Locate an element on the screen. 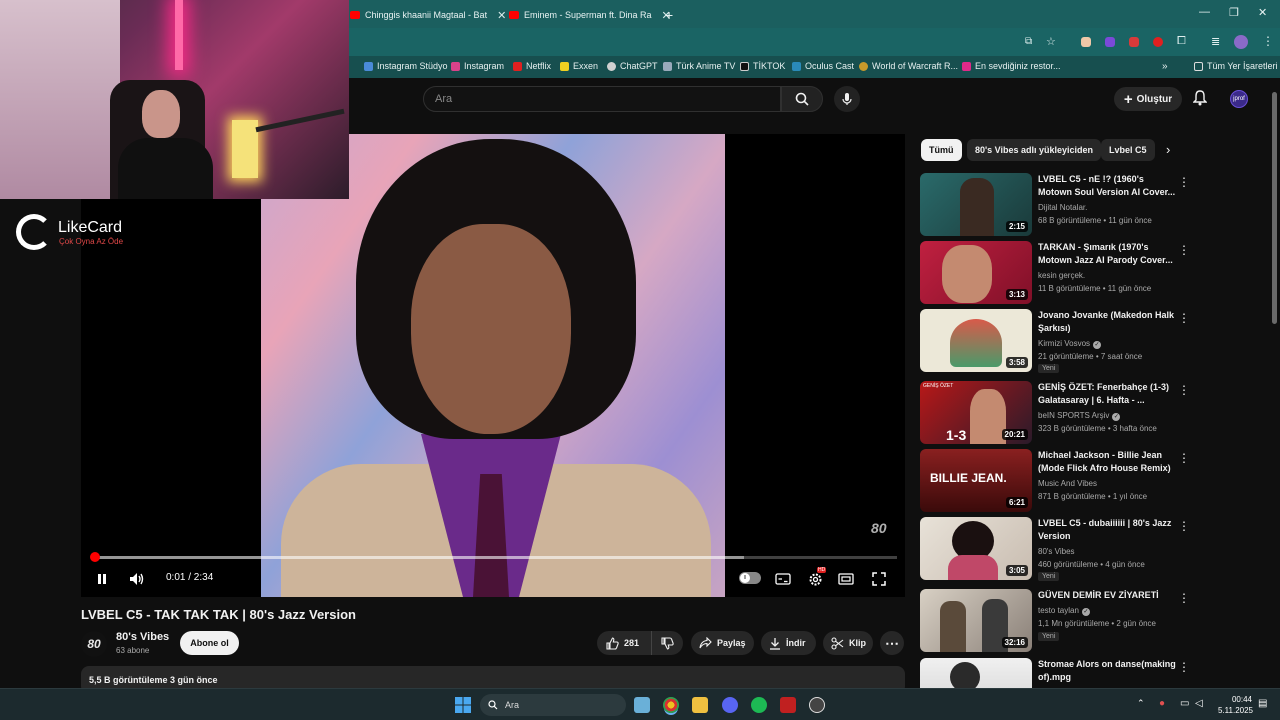 Image resolution: width=1280 pixels, height=720 pixels. page-scrollbar is located at coordinates (1274, 208).